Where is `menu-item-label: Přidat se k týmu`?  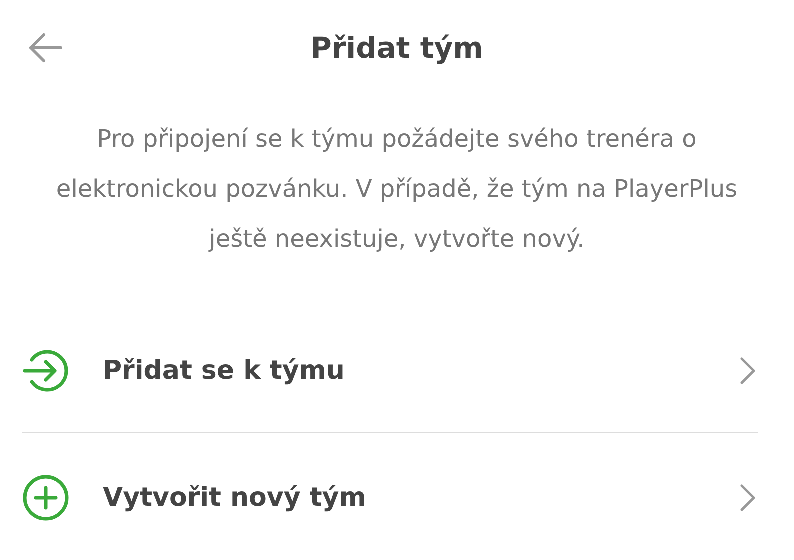
menu-item-label: Přidat se k týmu is located at coordinates (224, 371).